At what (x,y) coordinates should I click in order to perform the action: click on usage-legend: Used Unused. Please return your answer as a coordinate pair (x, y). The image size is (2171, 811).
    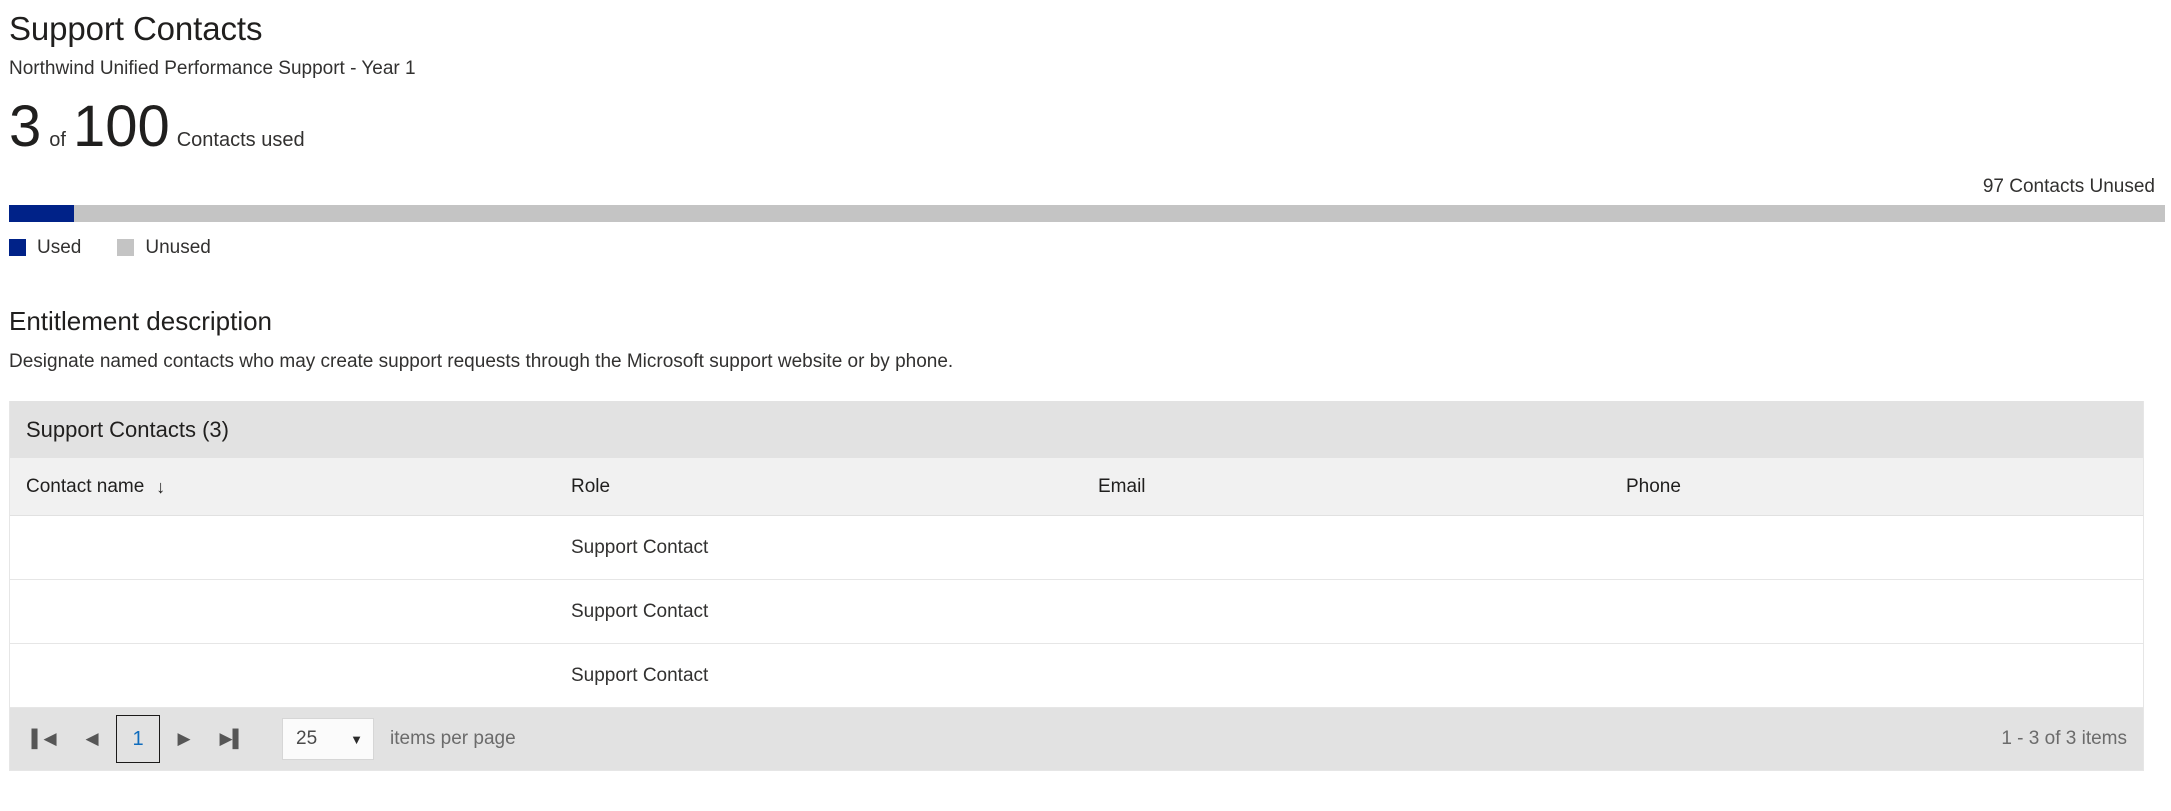
    Looking at the image, I should click on (1085, 247).